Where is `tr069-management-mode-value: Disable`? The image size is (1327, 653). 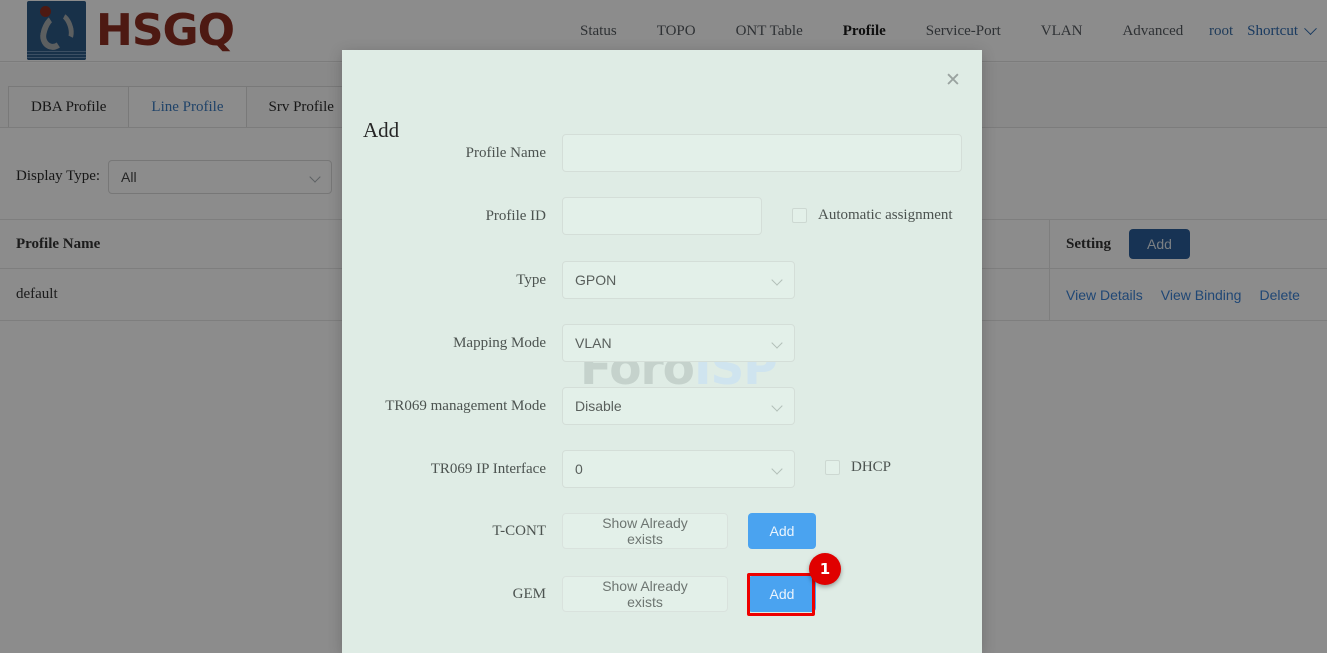 tr069-management-mode-value: Disable is located at coordinates (598, 406).